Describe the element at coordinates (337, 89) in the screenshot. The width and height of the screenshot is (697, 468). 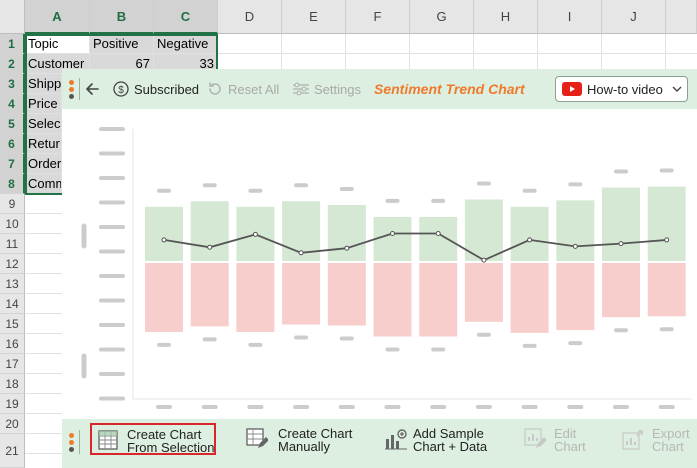
I see `settings-button: Settings` at that location.